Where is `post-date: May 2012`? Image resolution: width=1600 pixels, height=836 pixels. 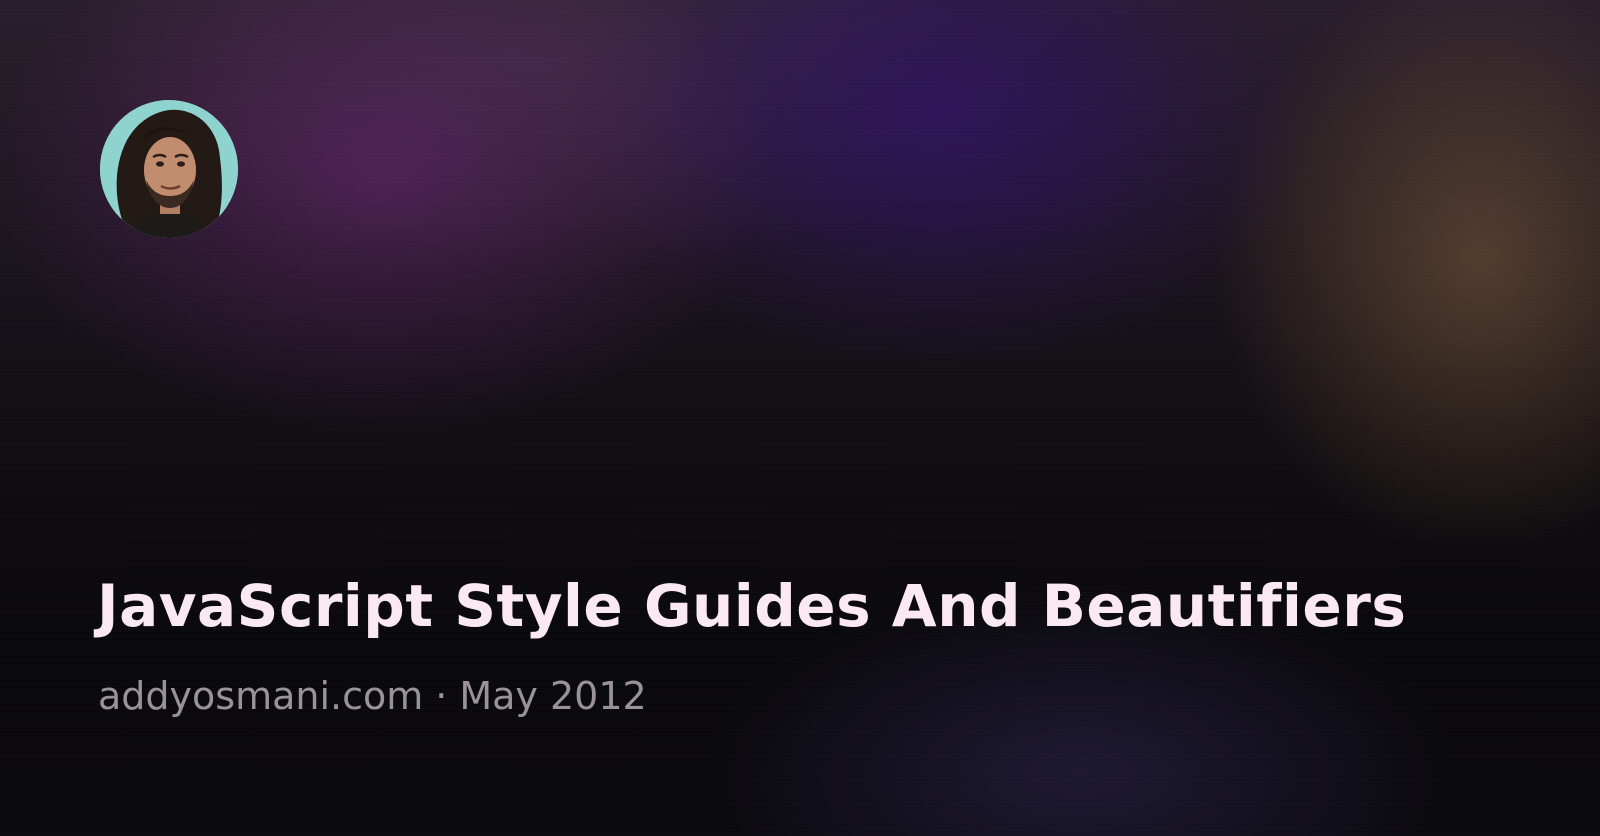
post-date: May 2012 is located at coordinates (553, 696).